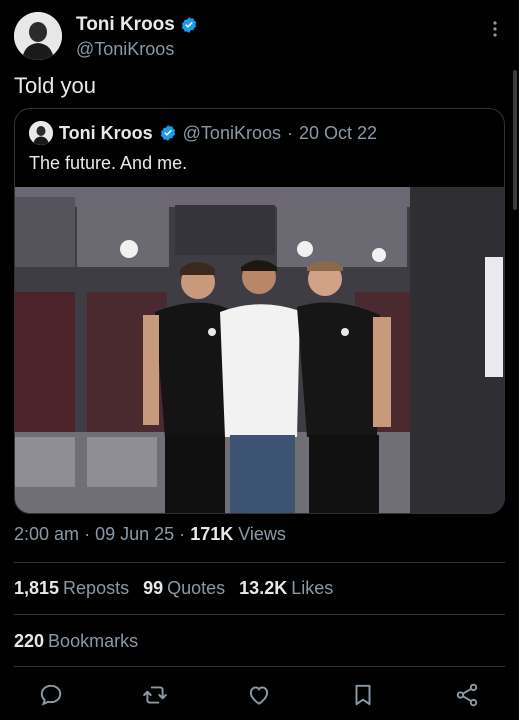  What do you see at coordinates (312, 588) in the screenshot?
I see `likes-label: Likes` at bounding box center [312, 588].